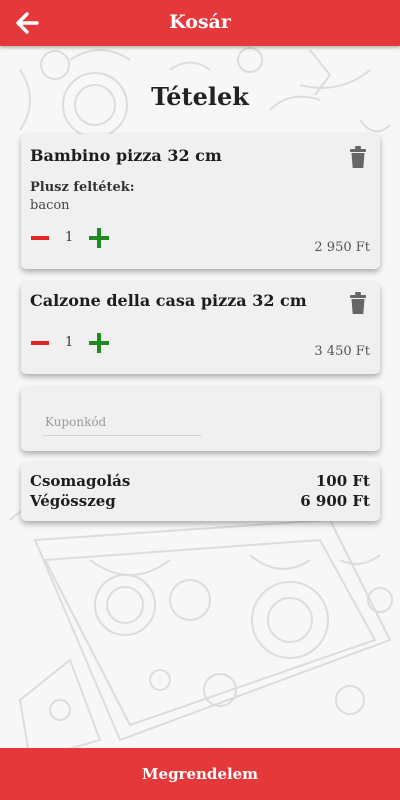 The image size is (400, 800). I want to click on summary-card: Csomagolás 100 Ft Végösszeg 6 900 Ft, so click(200, 492).